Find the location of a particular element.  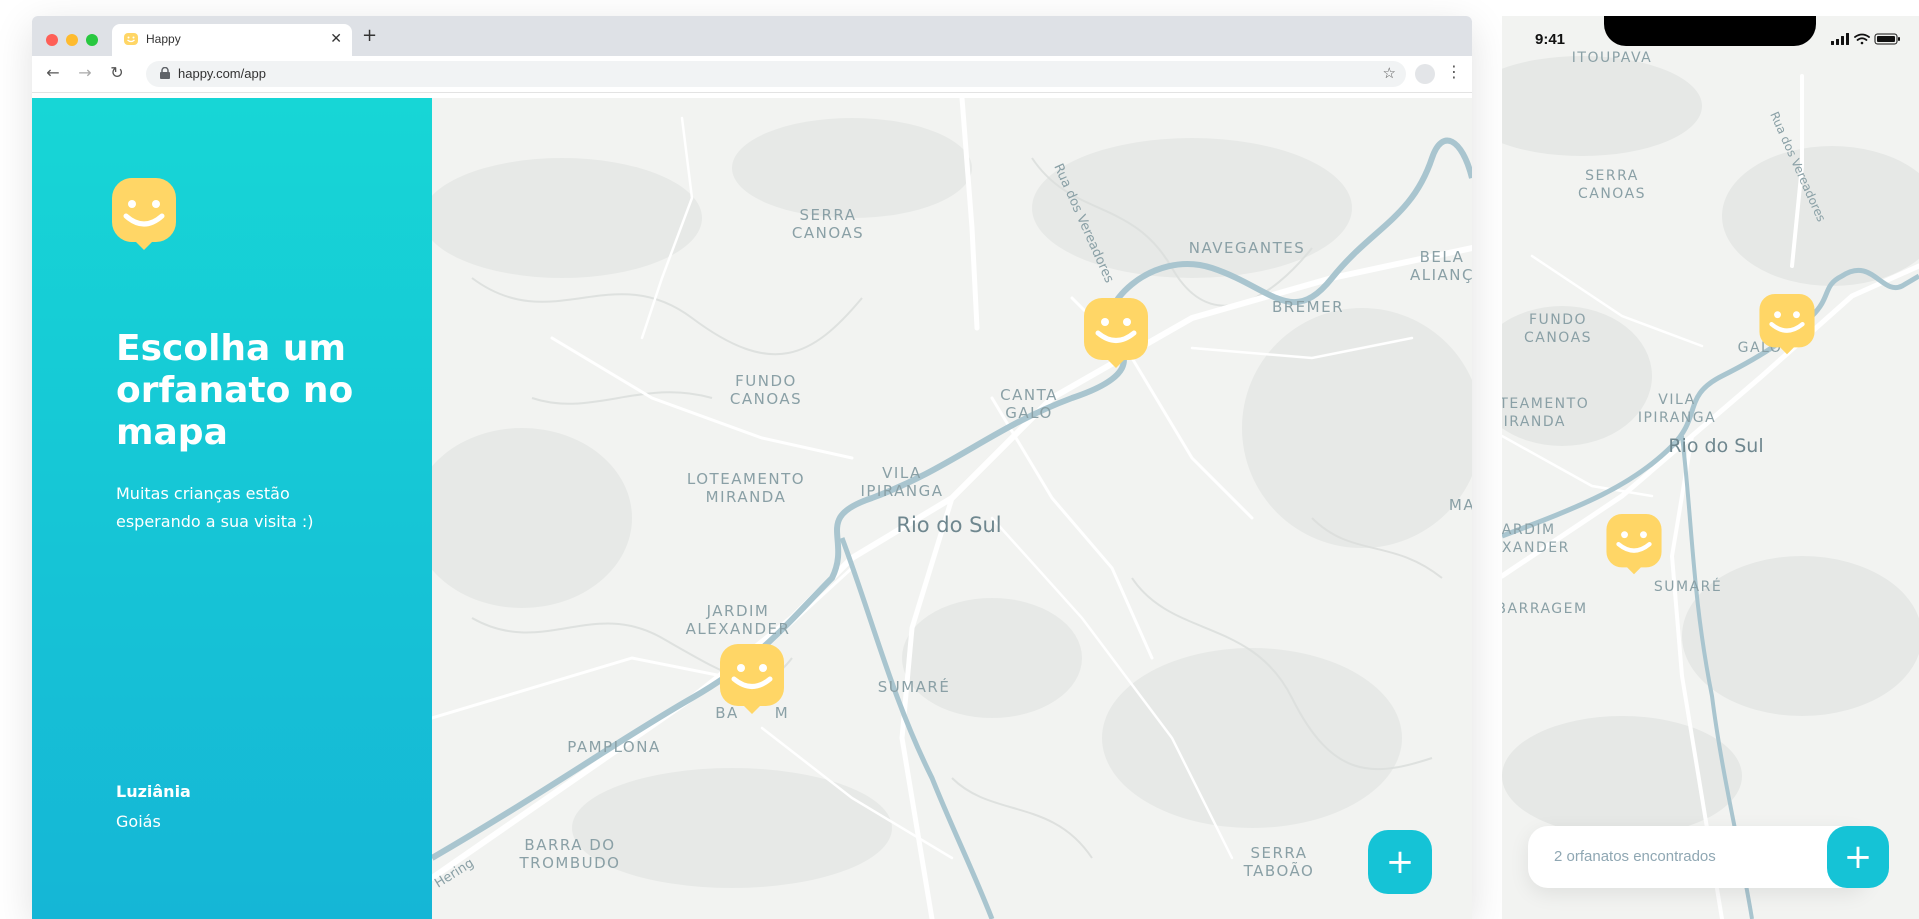

map-label-bela-alianca-1: BELA is located at coordinates (1442, 257).